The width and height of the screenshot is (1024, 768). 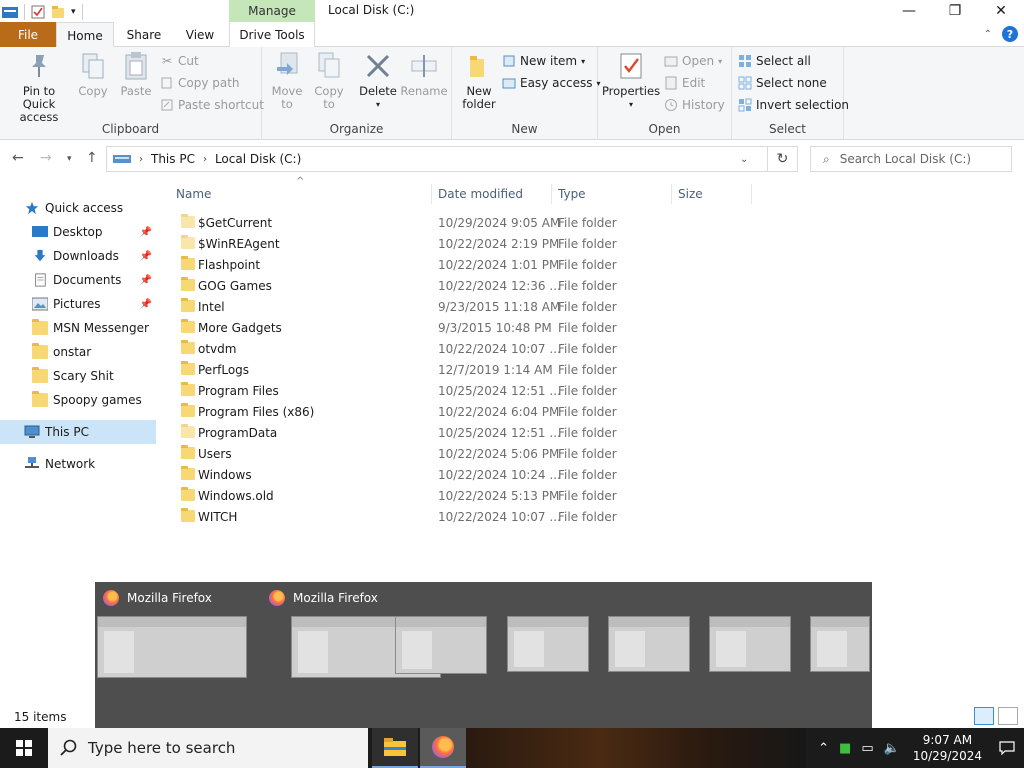 I want to click on paste-shortcut-label: Paste shortcut, so click(x=221, y=105).